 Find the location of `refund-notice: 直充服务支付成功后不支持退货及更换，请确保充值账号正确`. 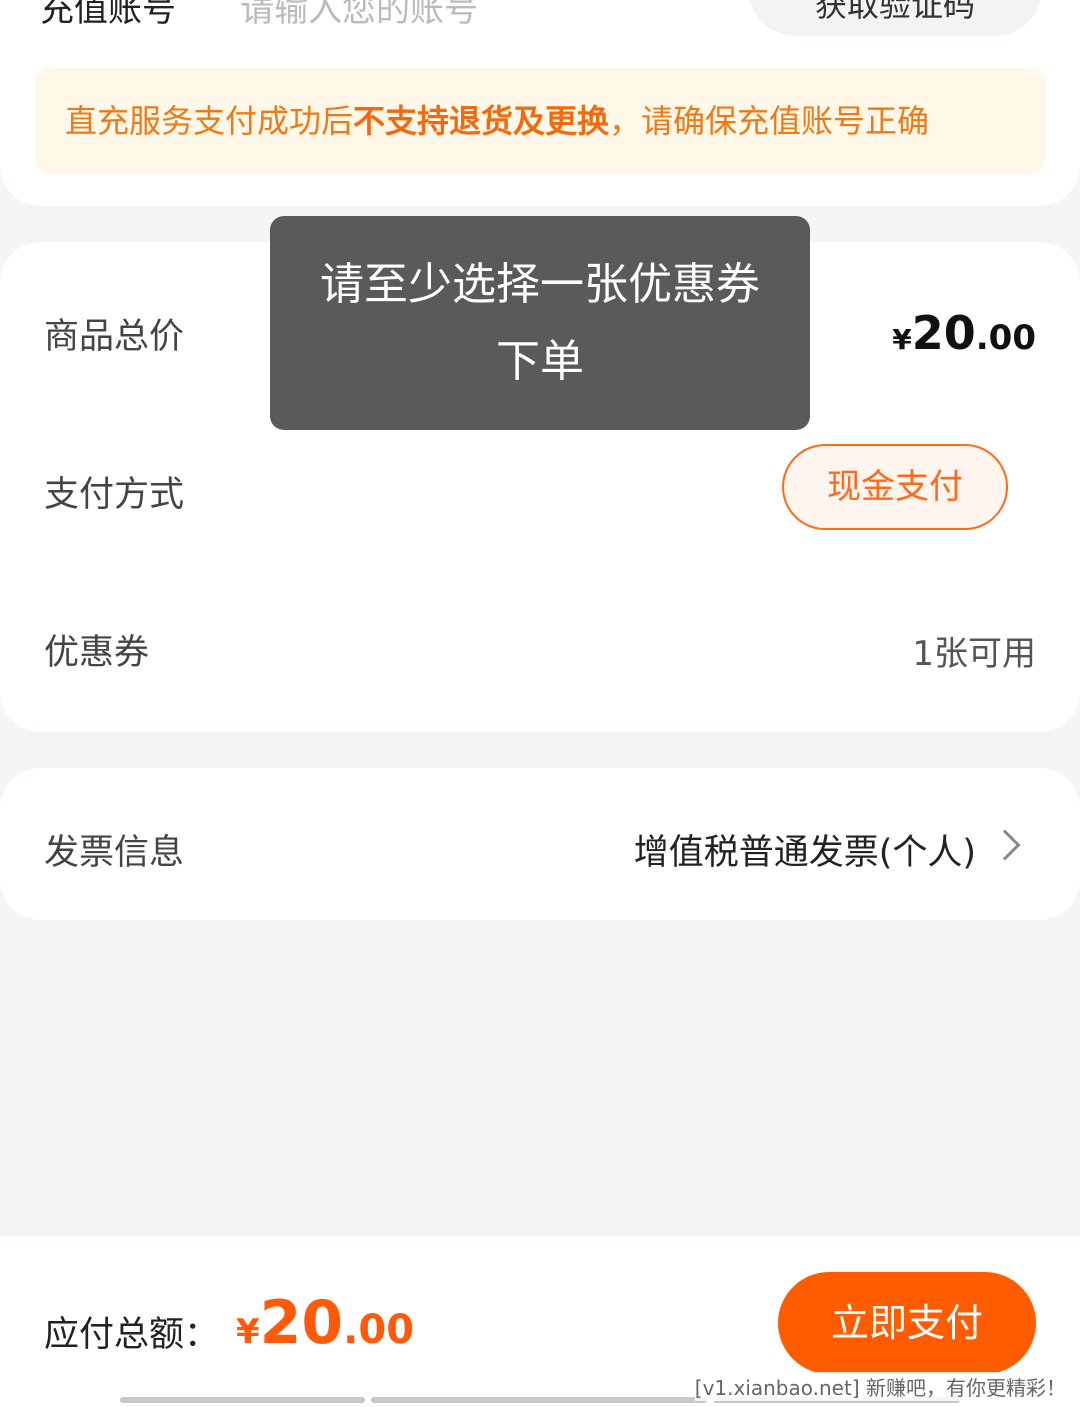

refund-notice: 直充服务支付成功后不支持退货及更换，请确保充值账号正确 is located at coordinates (540, 121).